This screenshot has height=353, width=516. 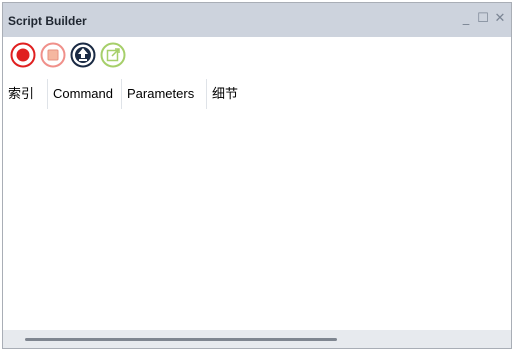 I want to click on close-button: ✕, so click(x=500, y=19).